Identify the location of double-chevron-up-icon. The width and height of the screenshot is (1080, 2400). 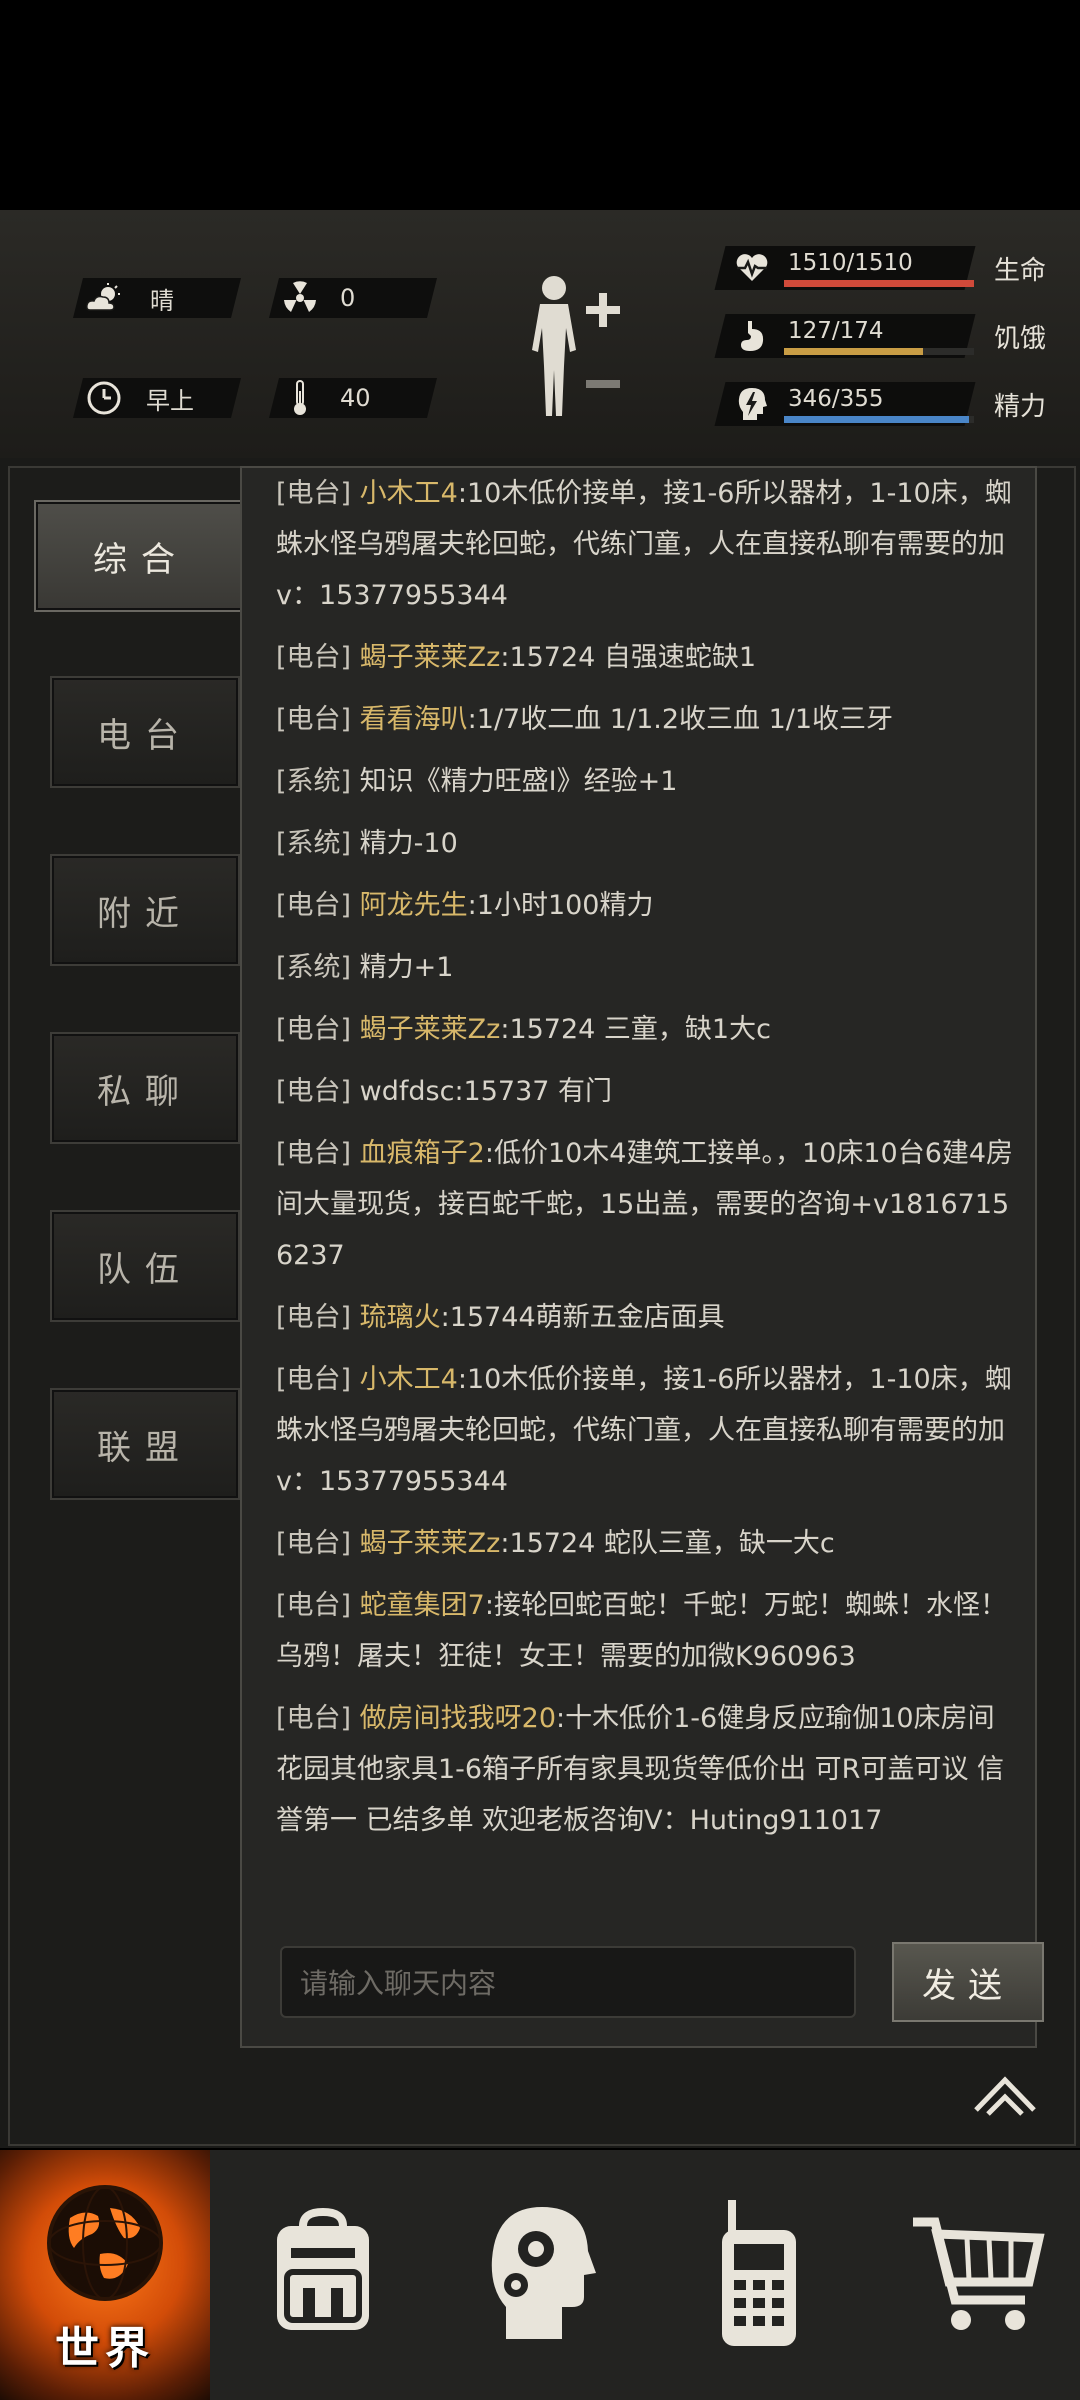
(1005, 2095).